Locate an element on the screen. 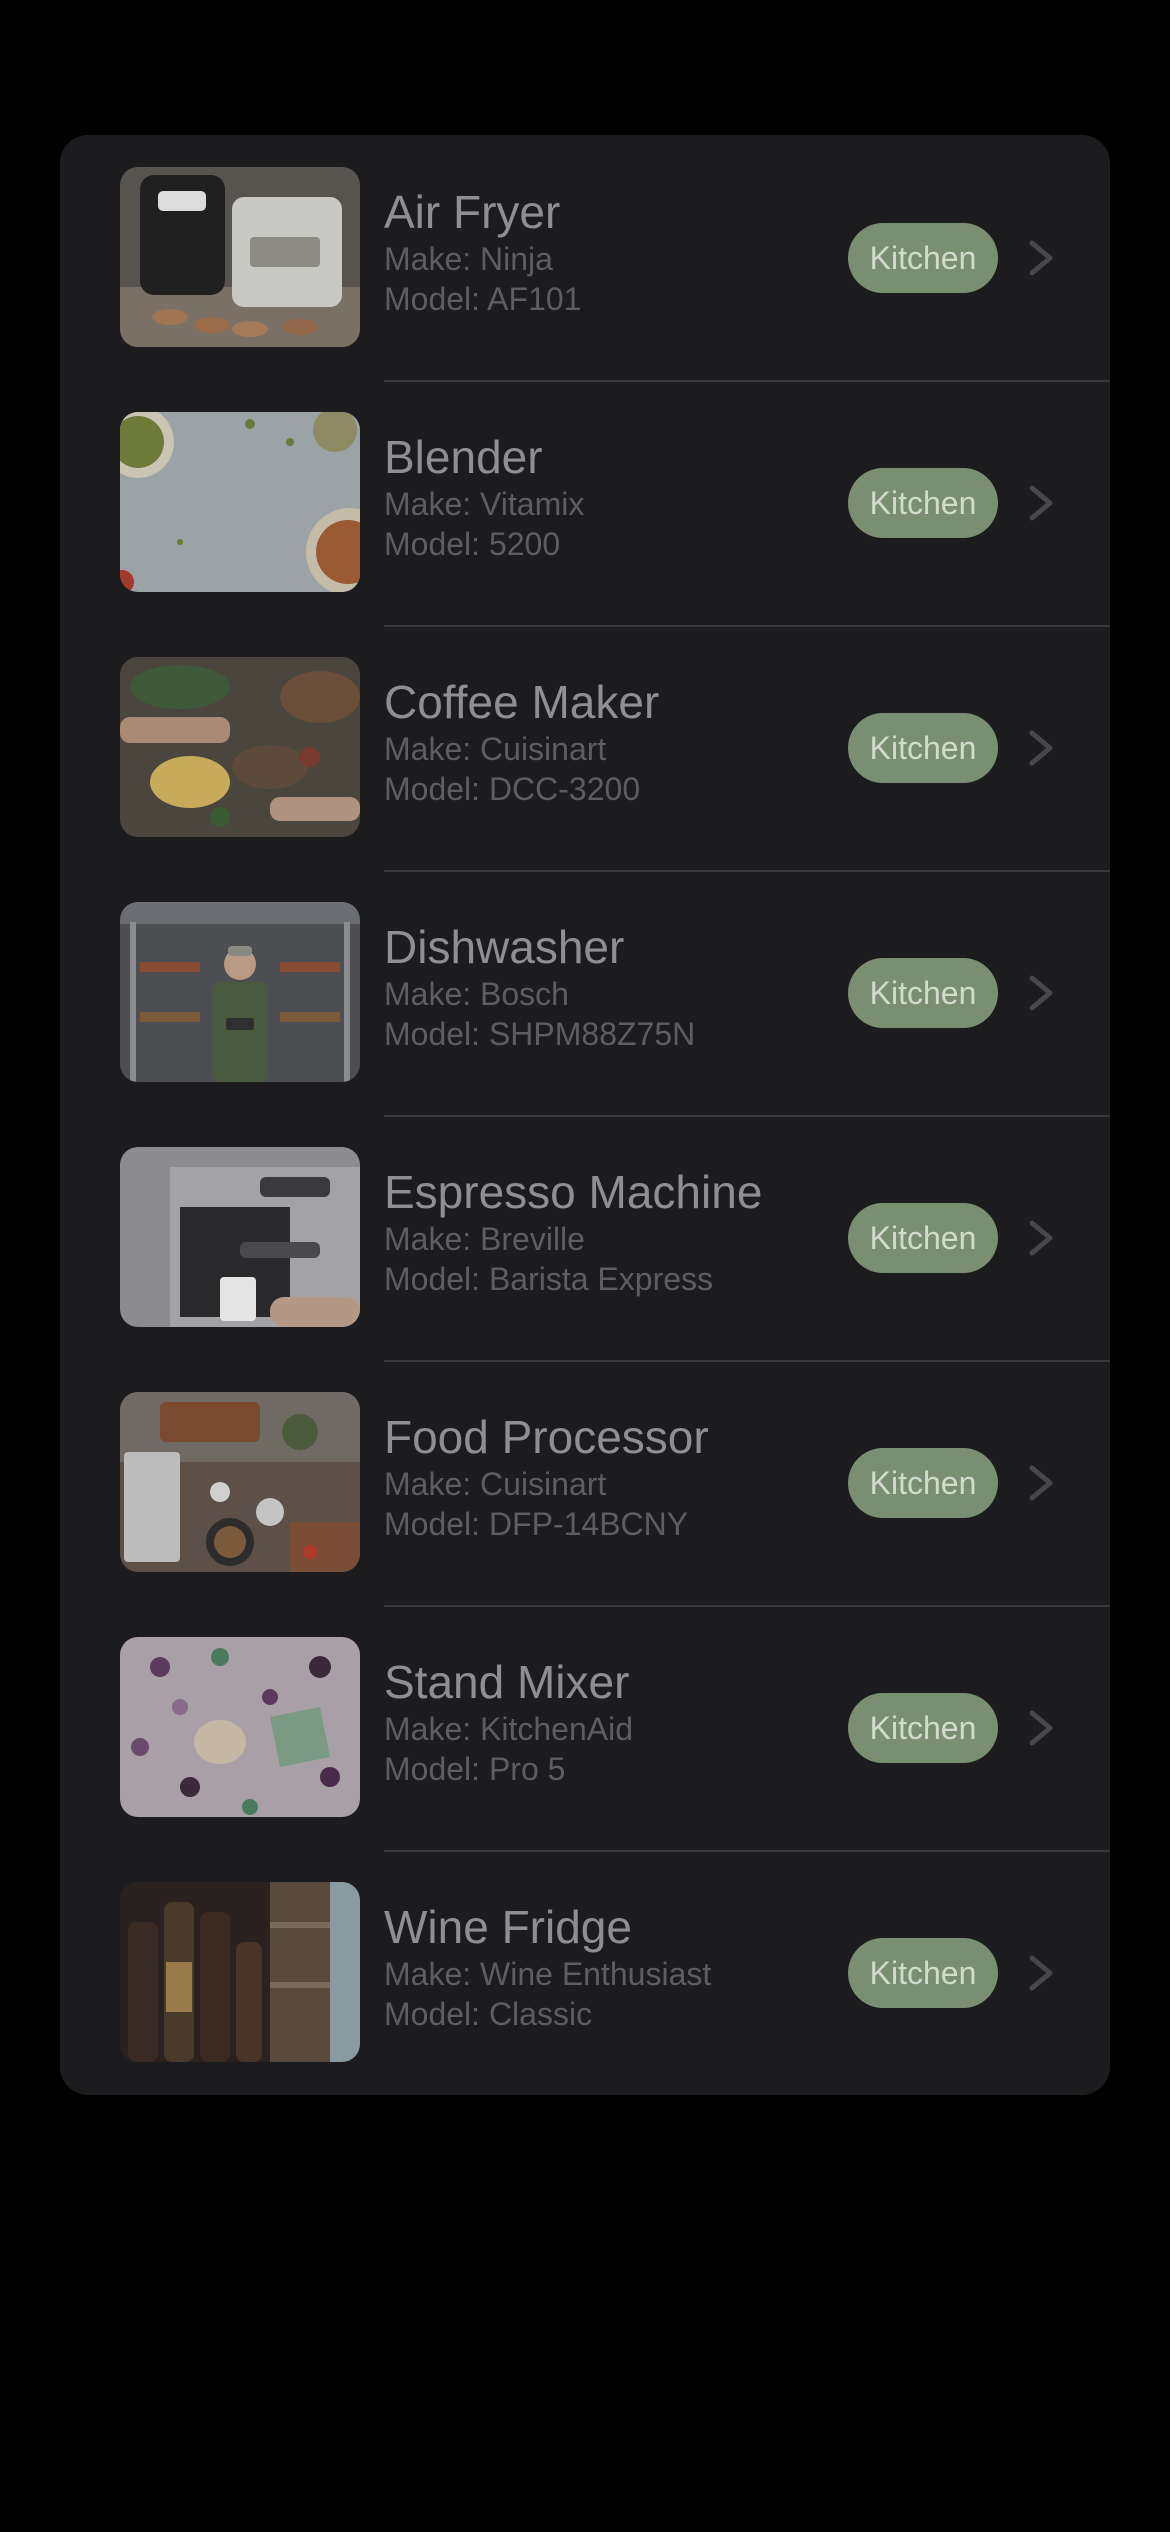 The height and width of the screenshot is (2532, 1170). stand-mixer-photo is located at coordinates (240, 1727).